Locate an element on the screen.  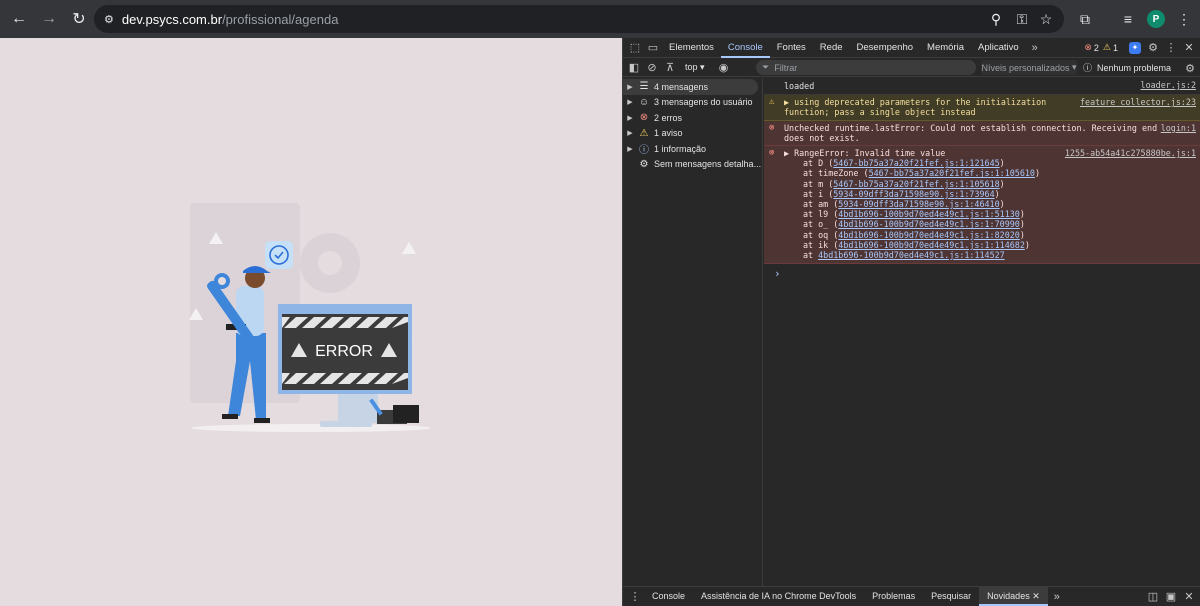
log-levels-dropdown: Níveis personalizados ▾ is located at coordinates (1029, 67).